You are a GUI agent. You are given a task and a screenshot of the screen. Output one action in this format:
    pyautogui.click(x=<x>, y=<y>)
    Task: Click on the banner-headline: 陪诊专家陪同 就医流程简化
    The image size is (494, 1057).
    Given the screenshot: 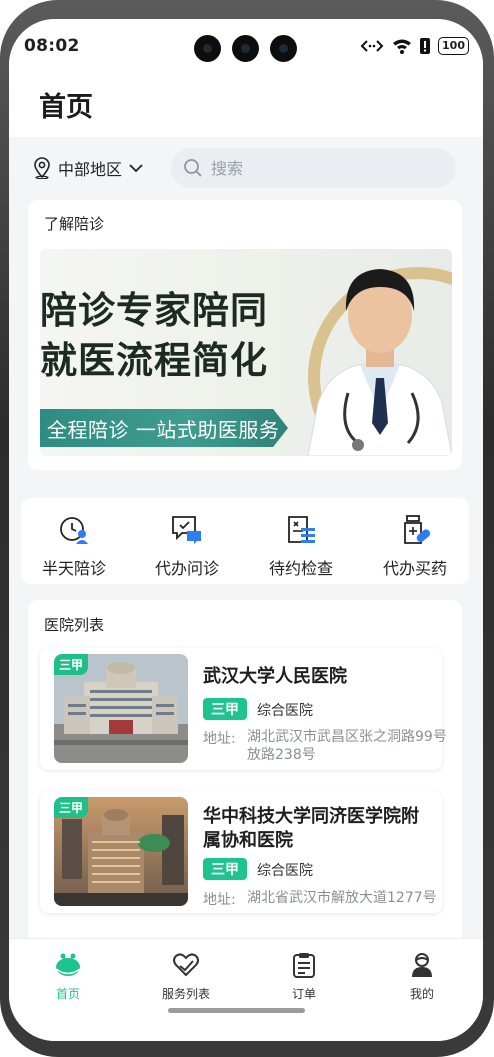 What is the action you would take?
    pyautogui.click(x=154, y=335)
    